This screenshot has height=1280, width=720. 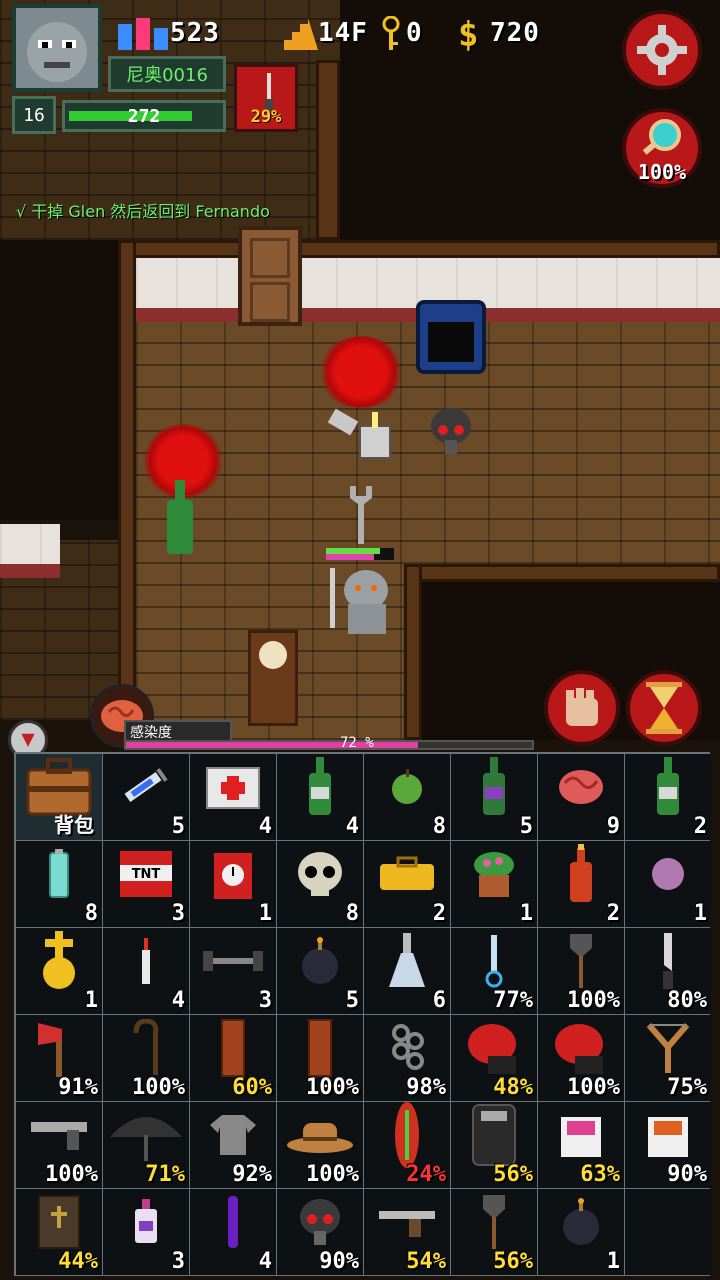 What do you see at coordinates (270, 276) in the screenshot?
I see `wooden-door` at bounding box center [270, 276].